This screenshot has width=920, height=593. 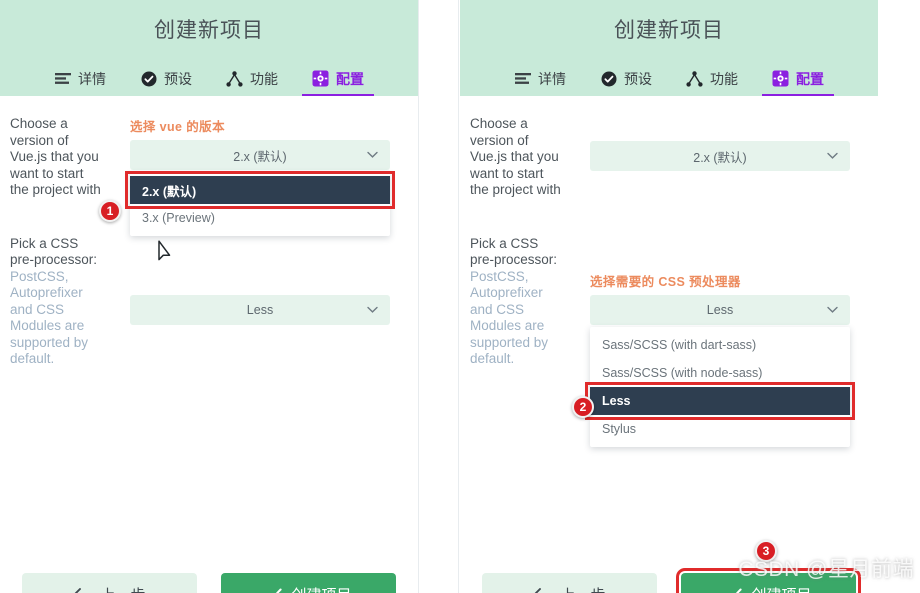 What do you see at coordinates (720, 401) in the screenshot?
I see `css-option-less: Less` at bounding box center [720, 401].